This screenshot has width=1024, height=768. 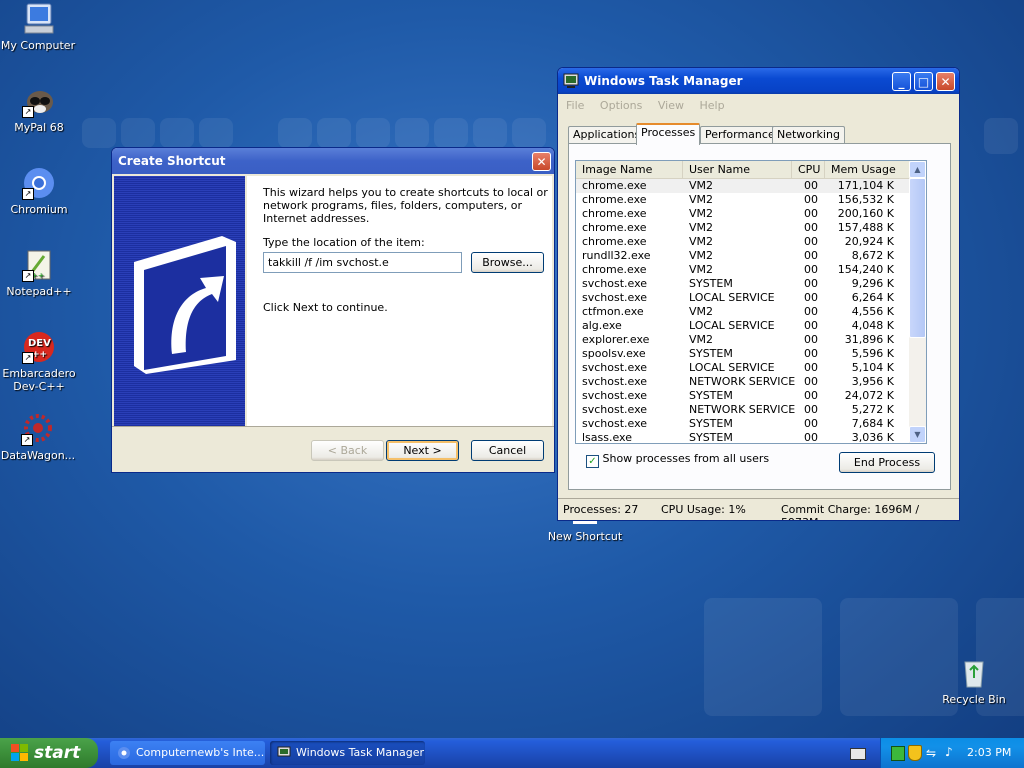 What do you see at coordinates (858, 754) in the screenshot?
I see `keyboard-icon` at bounding box center [858, 754].